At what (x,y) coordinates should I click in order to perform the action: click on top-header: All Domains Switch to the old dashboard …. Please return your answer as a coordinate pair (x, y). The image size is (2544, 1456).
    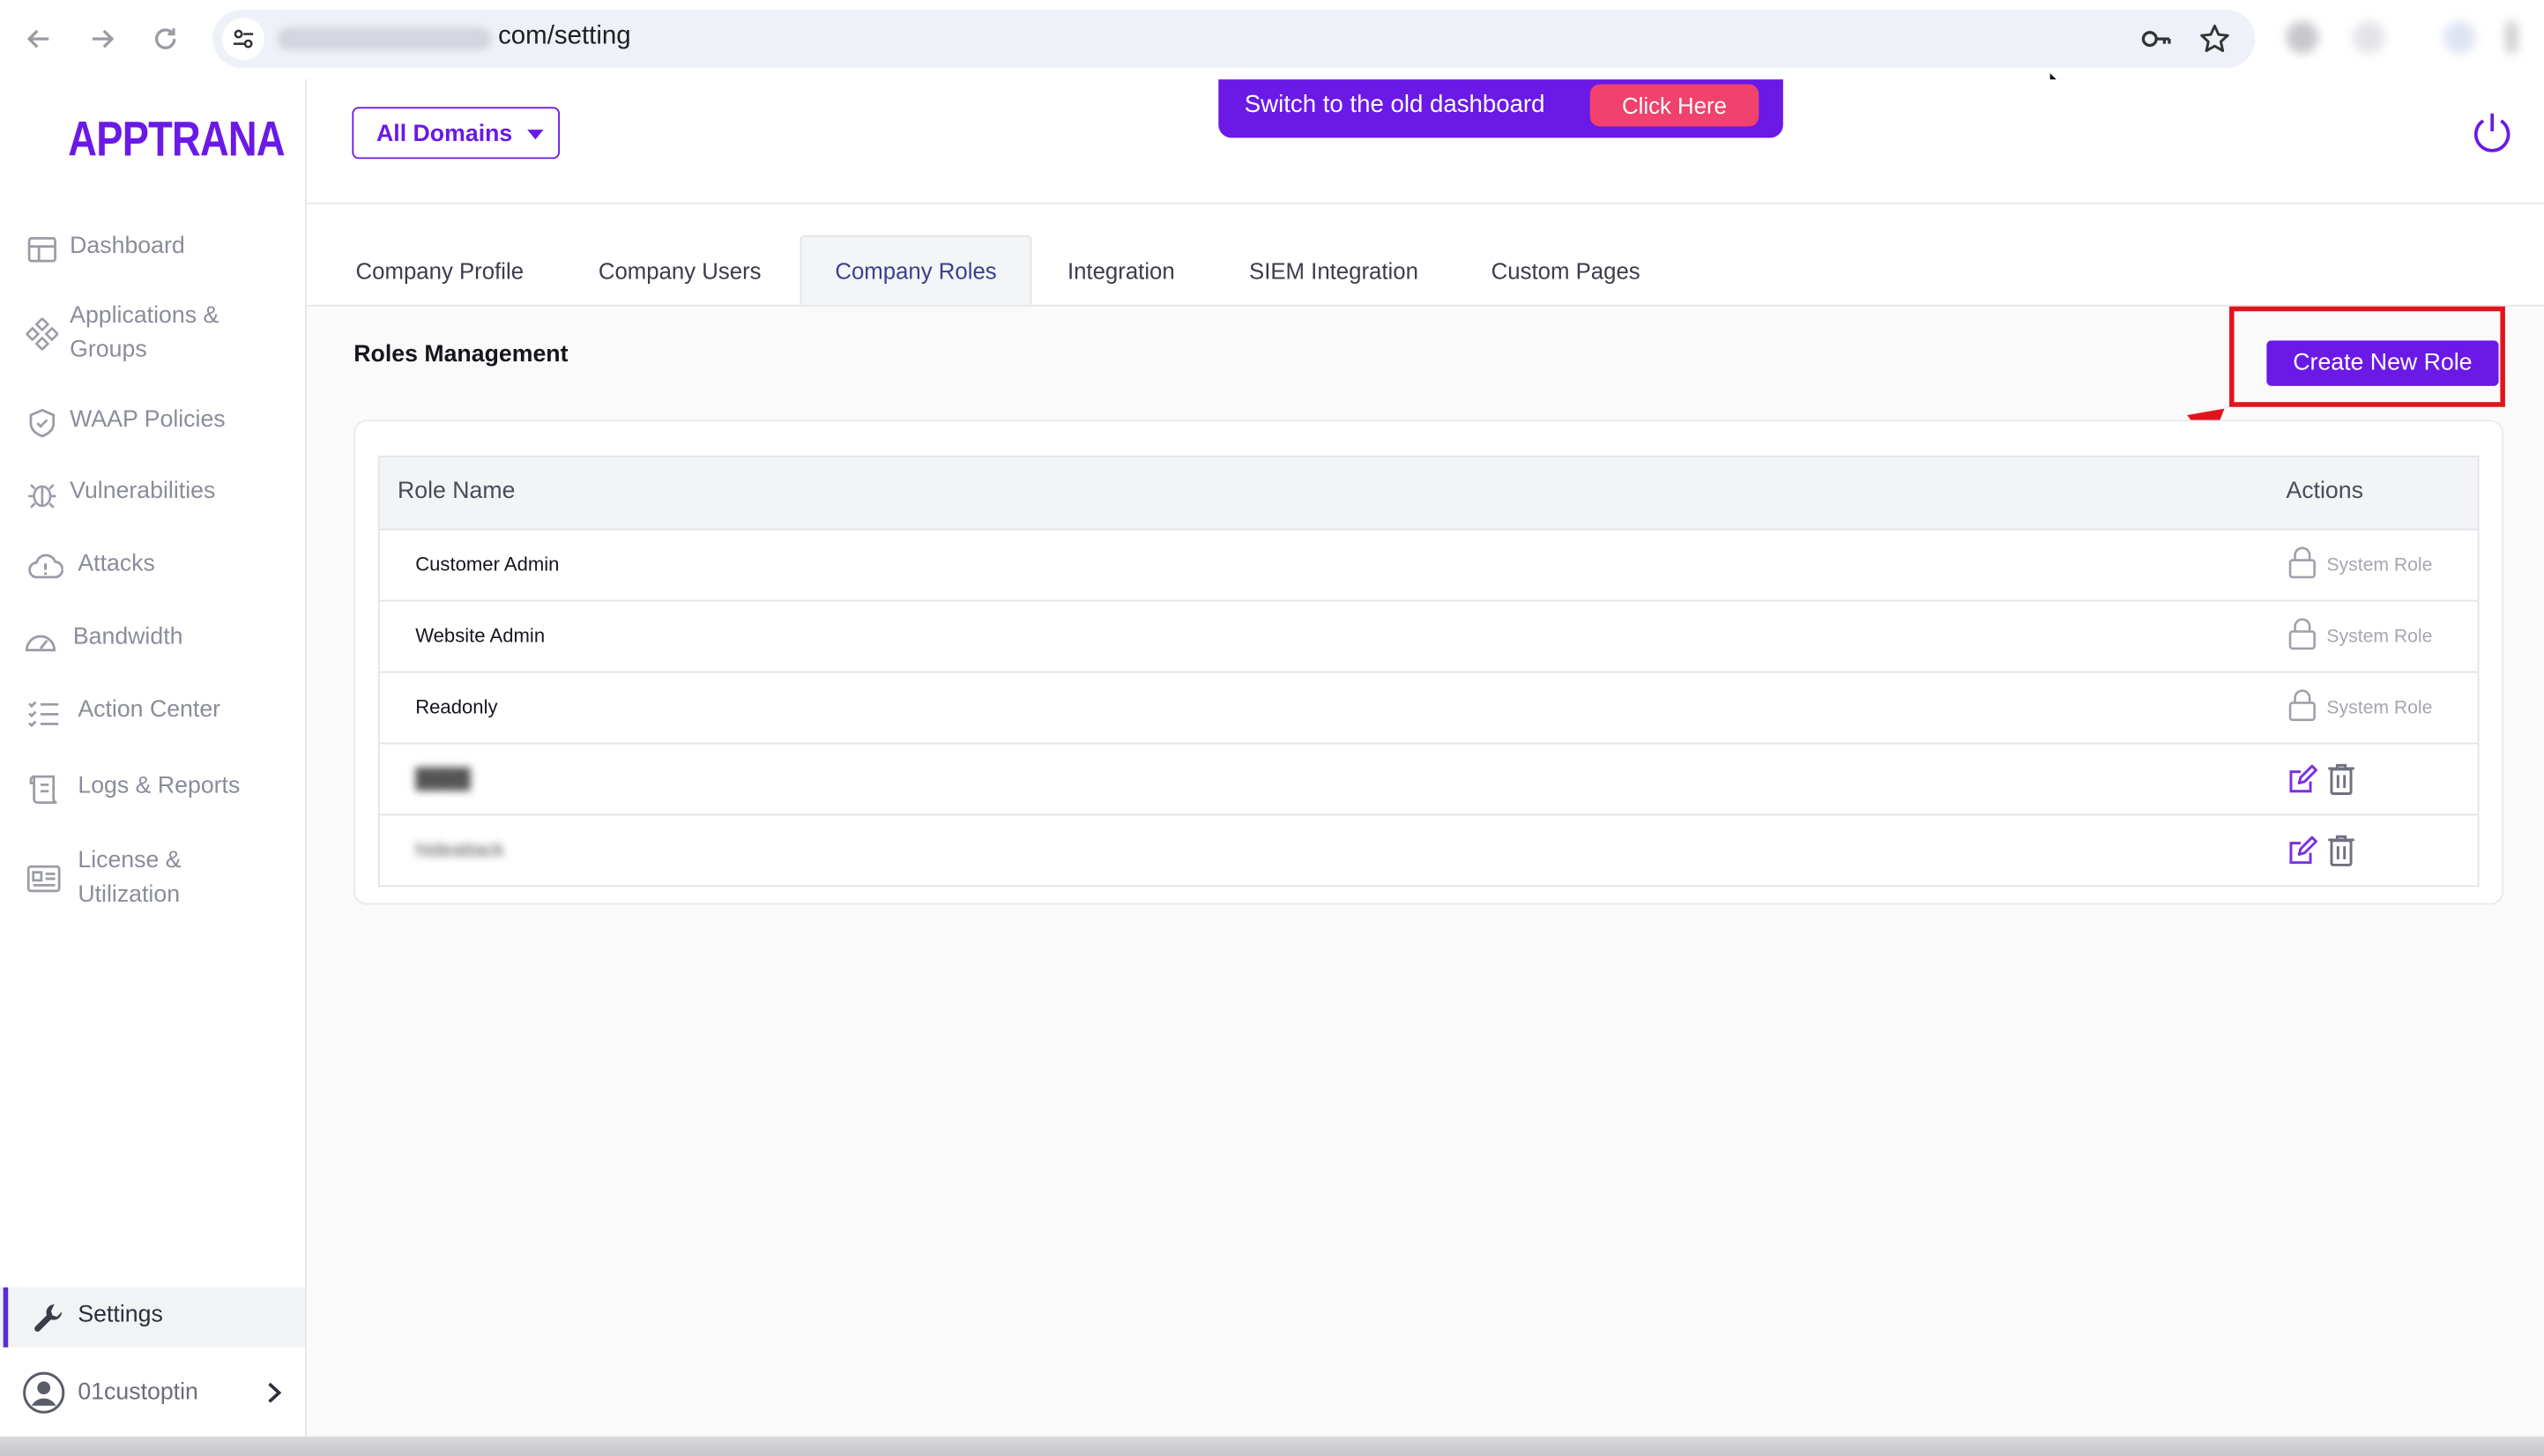
    Looking at the image, I should click on (1425, 141).